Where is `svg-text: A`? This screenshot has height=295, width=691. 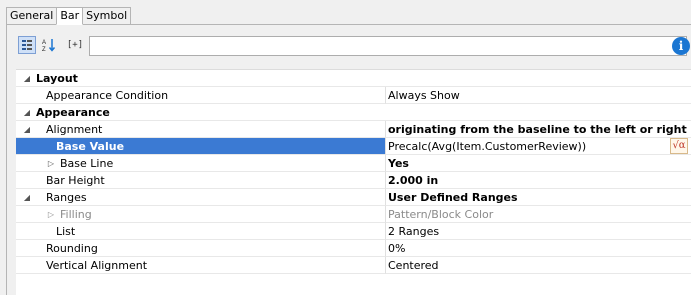 svg-text: A is located at coordinates (44, 43).